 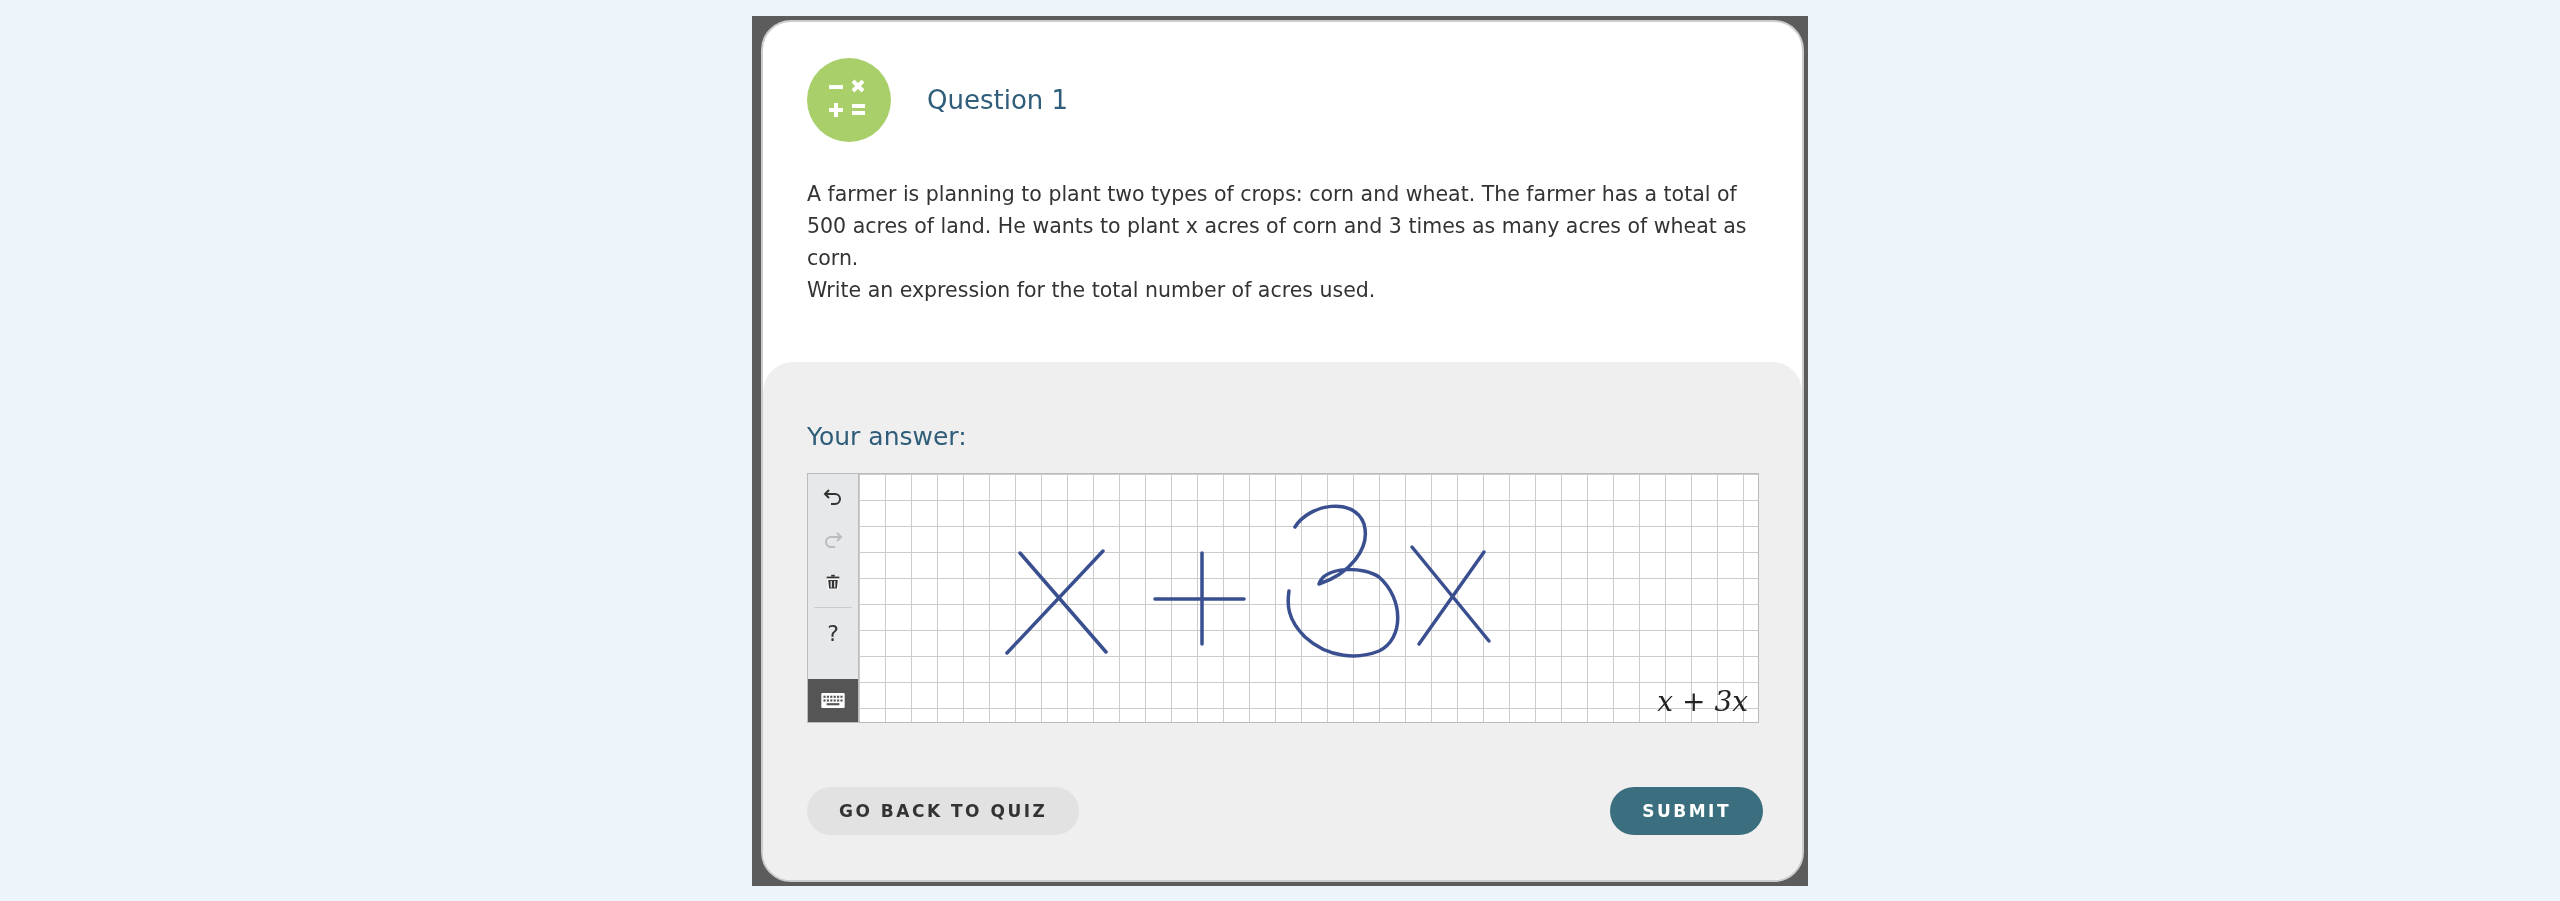 What do you see at coordinates (833, 633) in the screenshot?
I see `help-button: ?` at bounding box center [833, 633].